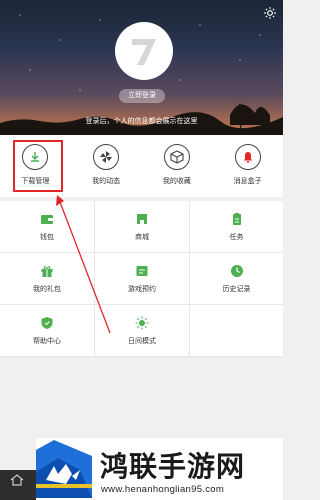  Describe the element at coordinates (236, 237) in the screenshot. I see `grid-item-label: 任务` at that location.